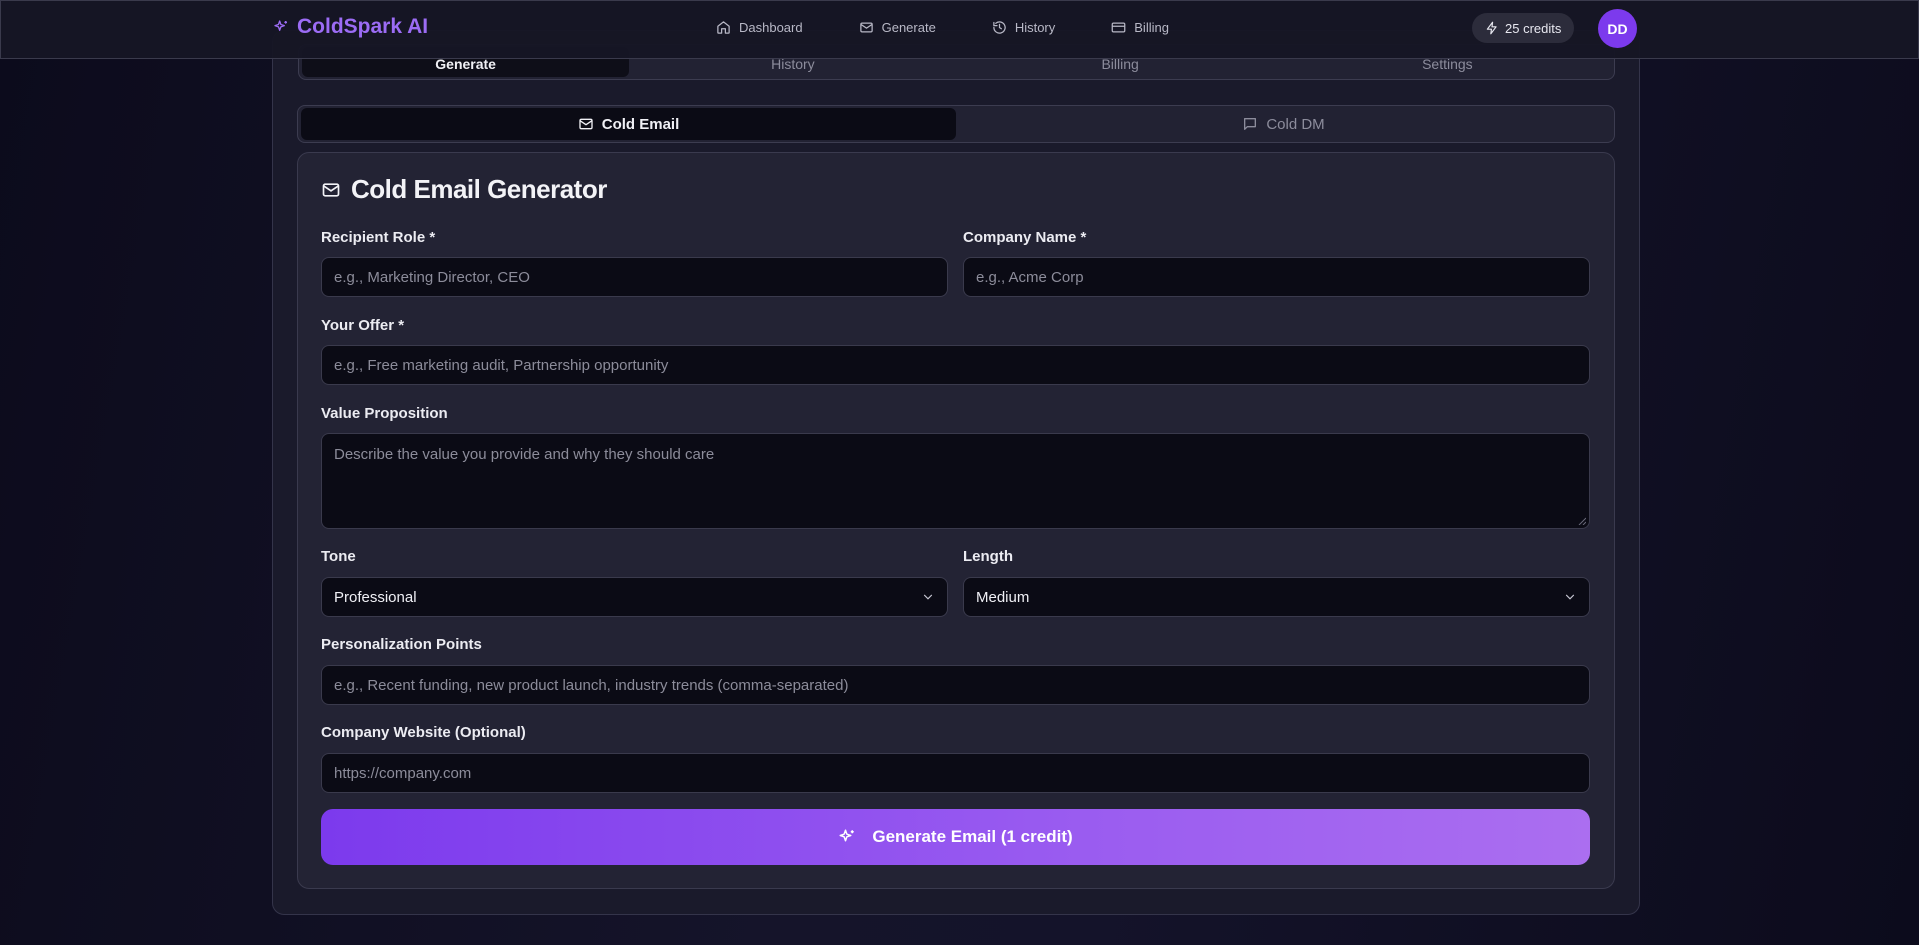 Image resolution: width=1919 pixels, height=945 pixels. Describe the element at coordinates (363, 26) in the screenshot. I see `brand-name: ColdSpark AI` at that location.